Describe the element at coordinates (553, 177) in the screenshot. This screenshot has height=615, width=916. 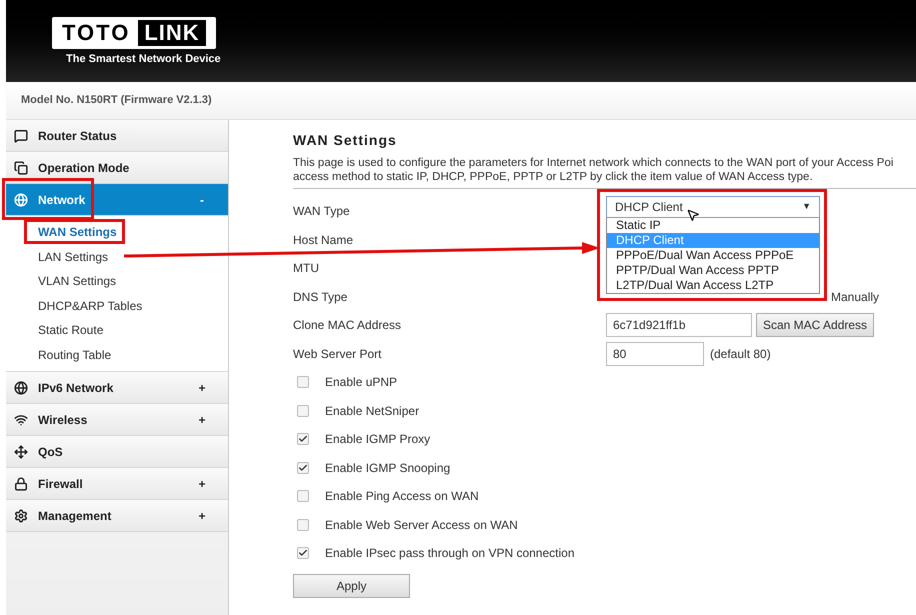
I see `description-text: access method to static IP, DHCP, PPPoE, PPTP or L2TP by click the item value of WAN Access type.` at that location.